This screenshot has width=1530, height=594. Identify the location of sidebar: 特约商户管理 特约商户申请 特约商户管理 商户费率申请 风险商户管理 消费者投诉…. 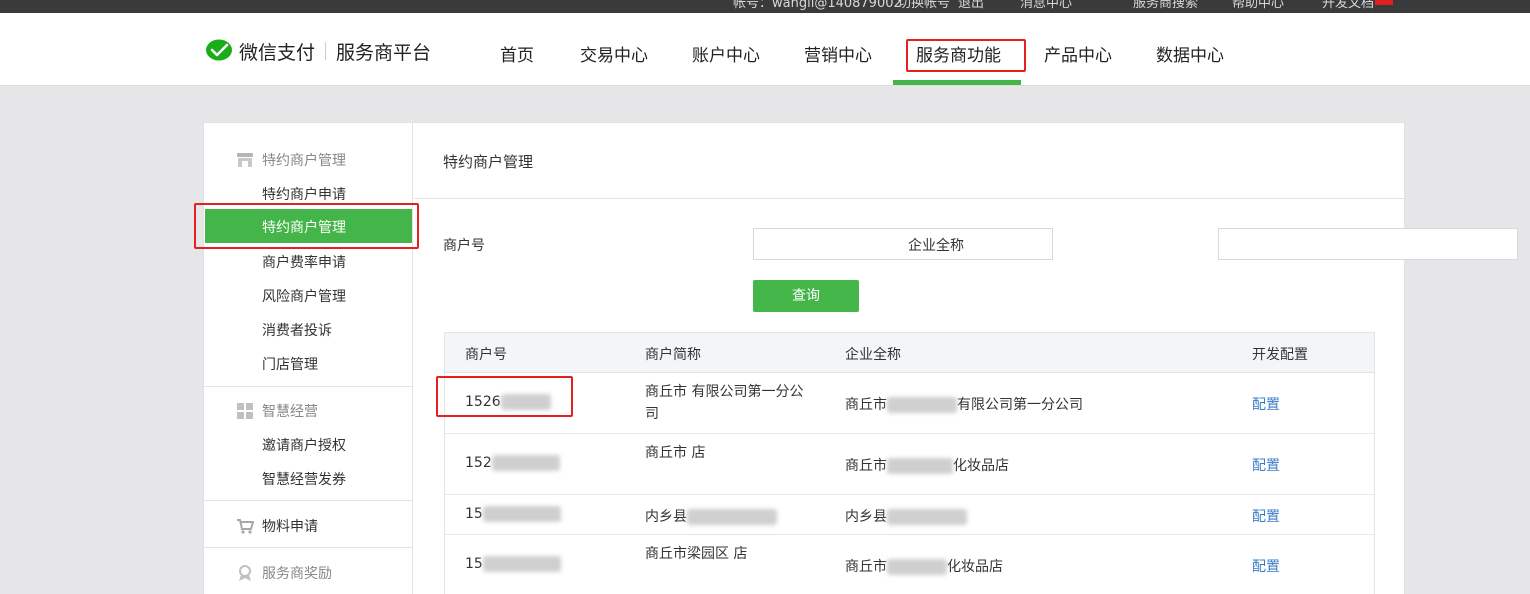
(308, 358).